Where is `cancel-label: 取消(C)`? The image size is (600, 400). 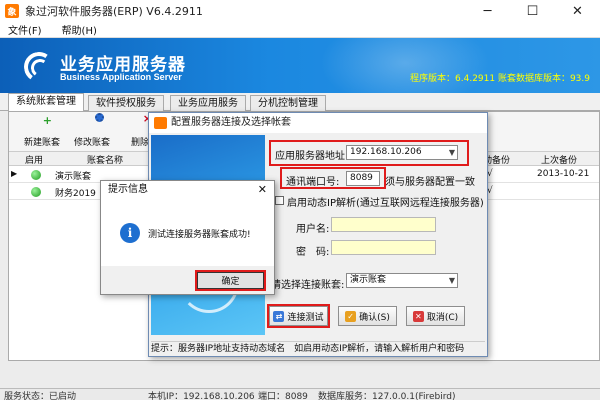 cancel-label: 取消(C) is located at coordinates (442, 317).